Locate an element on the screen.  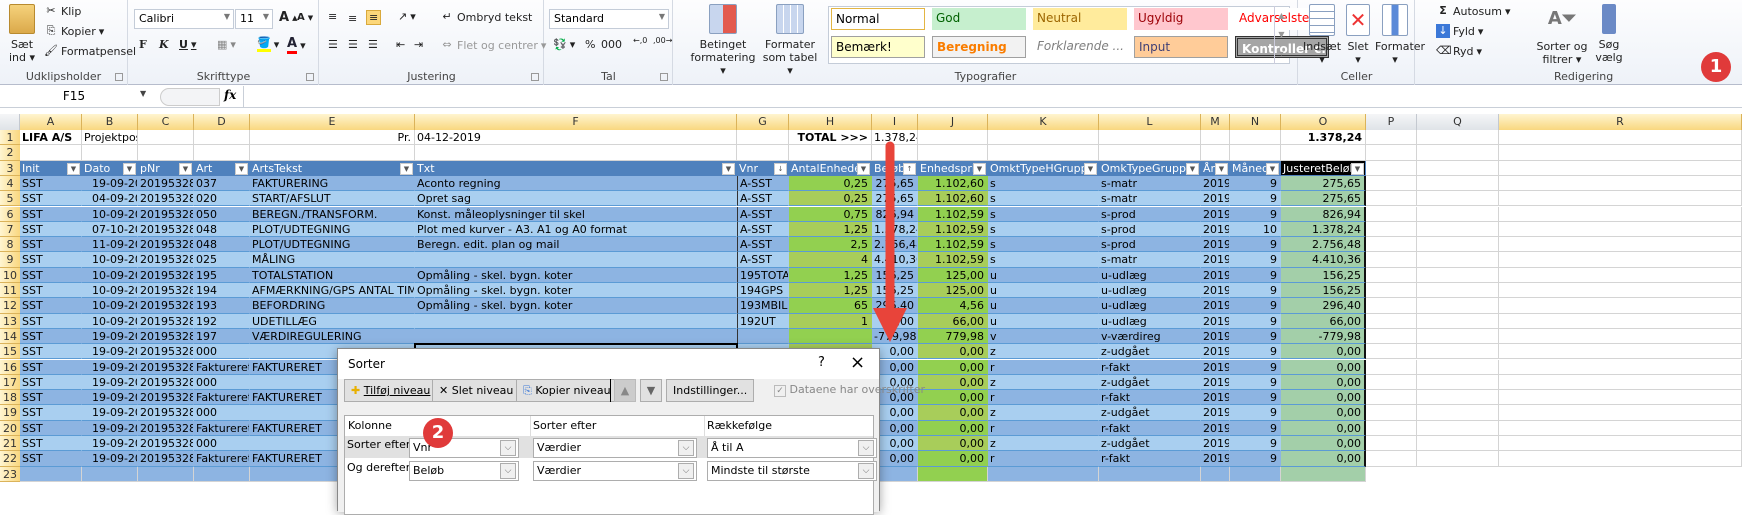
cell-antalenheder: 1 is located at coordinates (830, 321).